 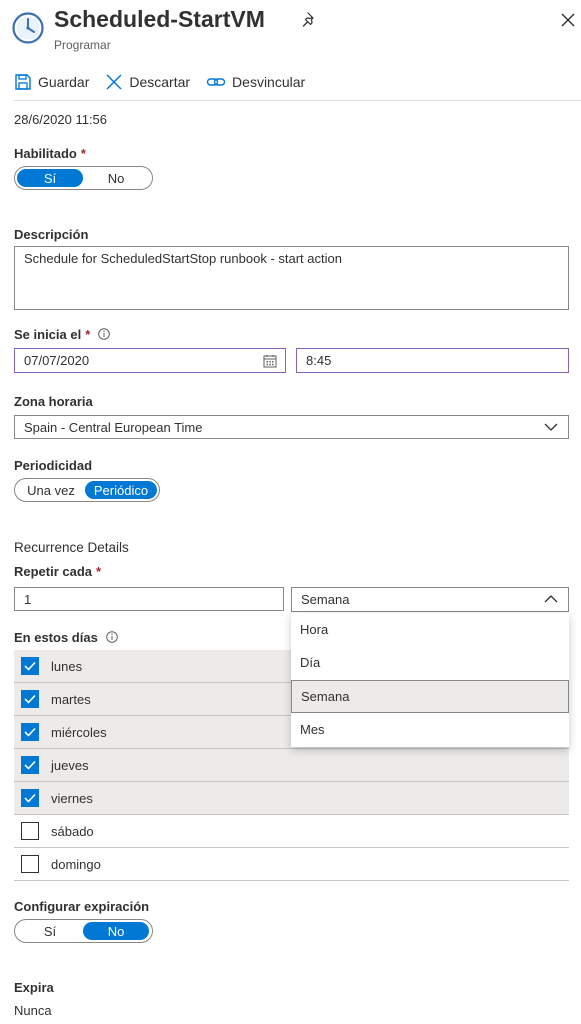 What do you see at coordinates (57, 360) in the screenshot?
I see `start-date-value: 07/07/2020` at bounding box center [57, 360].